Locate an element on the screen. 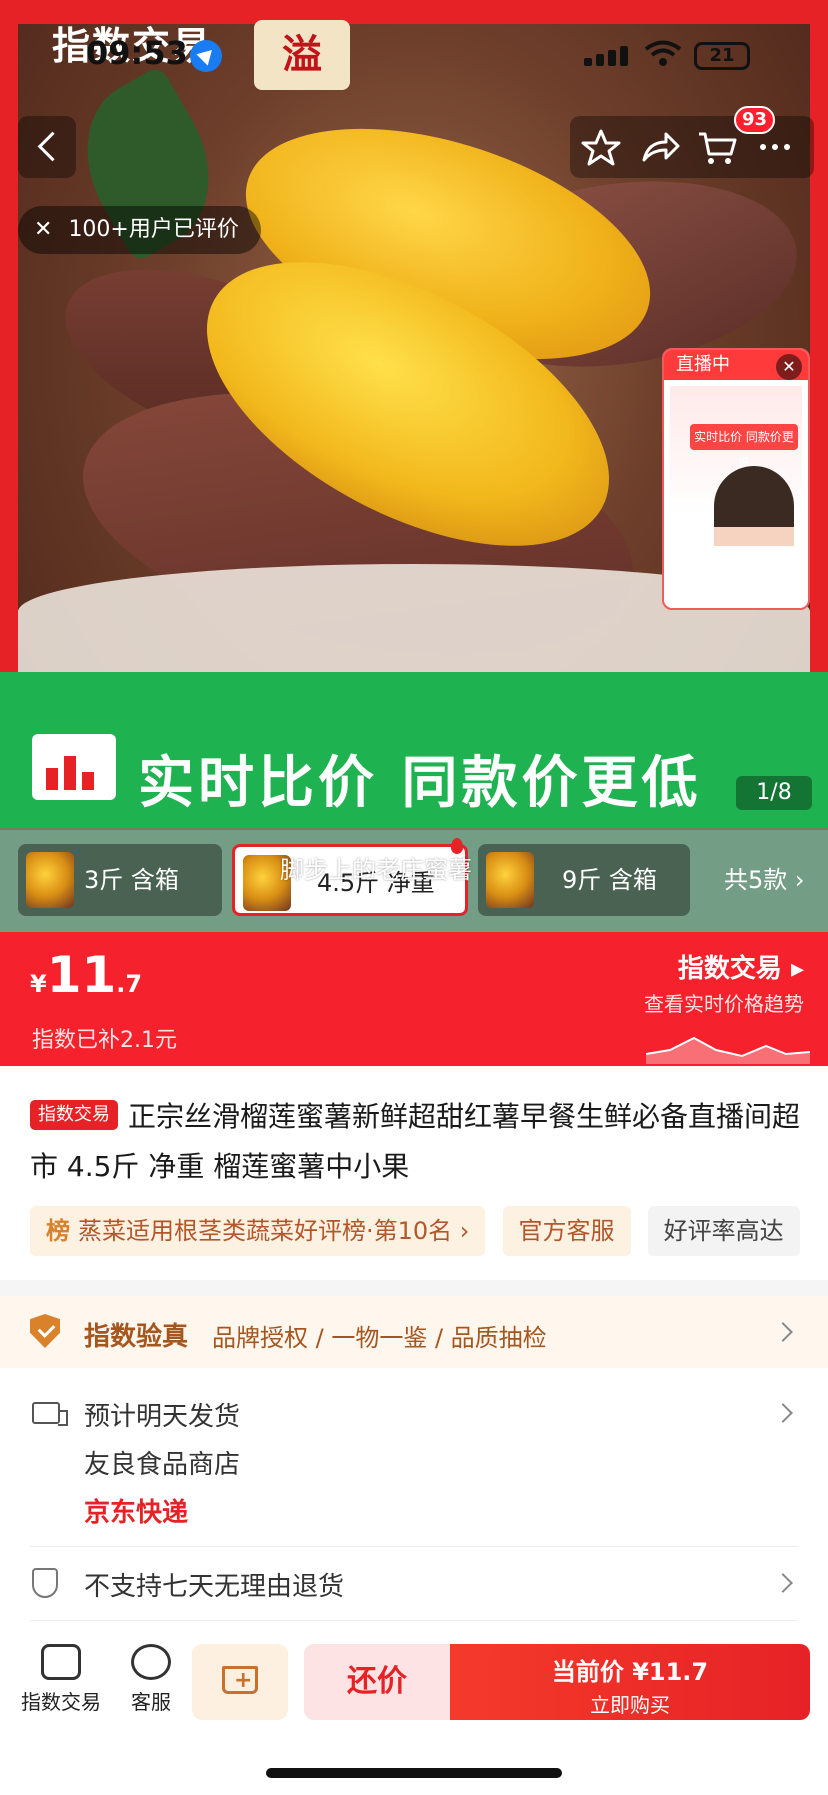  status-time: 09:53 is located at coordinates (137, 53).